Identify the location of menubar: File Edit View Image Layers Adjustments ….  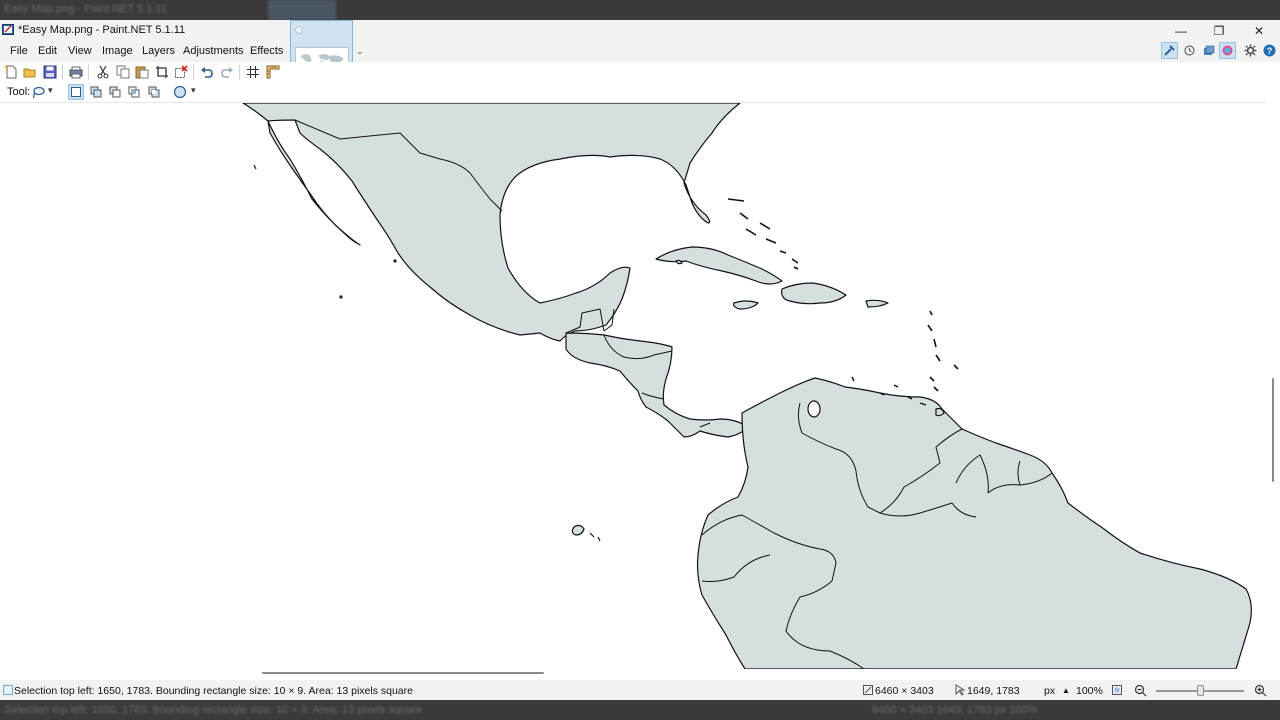
(640, 52).